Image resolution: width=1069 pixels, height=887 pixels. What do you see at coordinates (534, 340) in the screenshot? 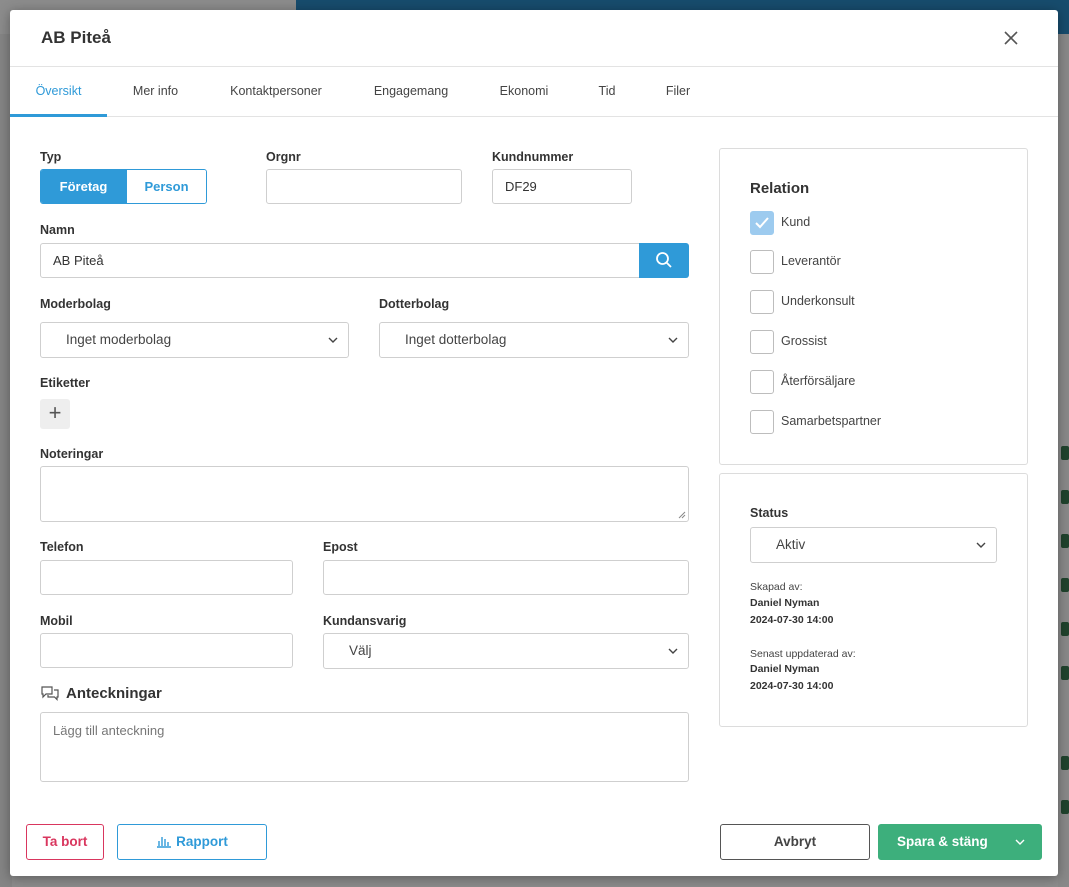
I see `dotterbolag-select: Inget dotterbolag` at bounding box center [534, 340].